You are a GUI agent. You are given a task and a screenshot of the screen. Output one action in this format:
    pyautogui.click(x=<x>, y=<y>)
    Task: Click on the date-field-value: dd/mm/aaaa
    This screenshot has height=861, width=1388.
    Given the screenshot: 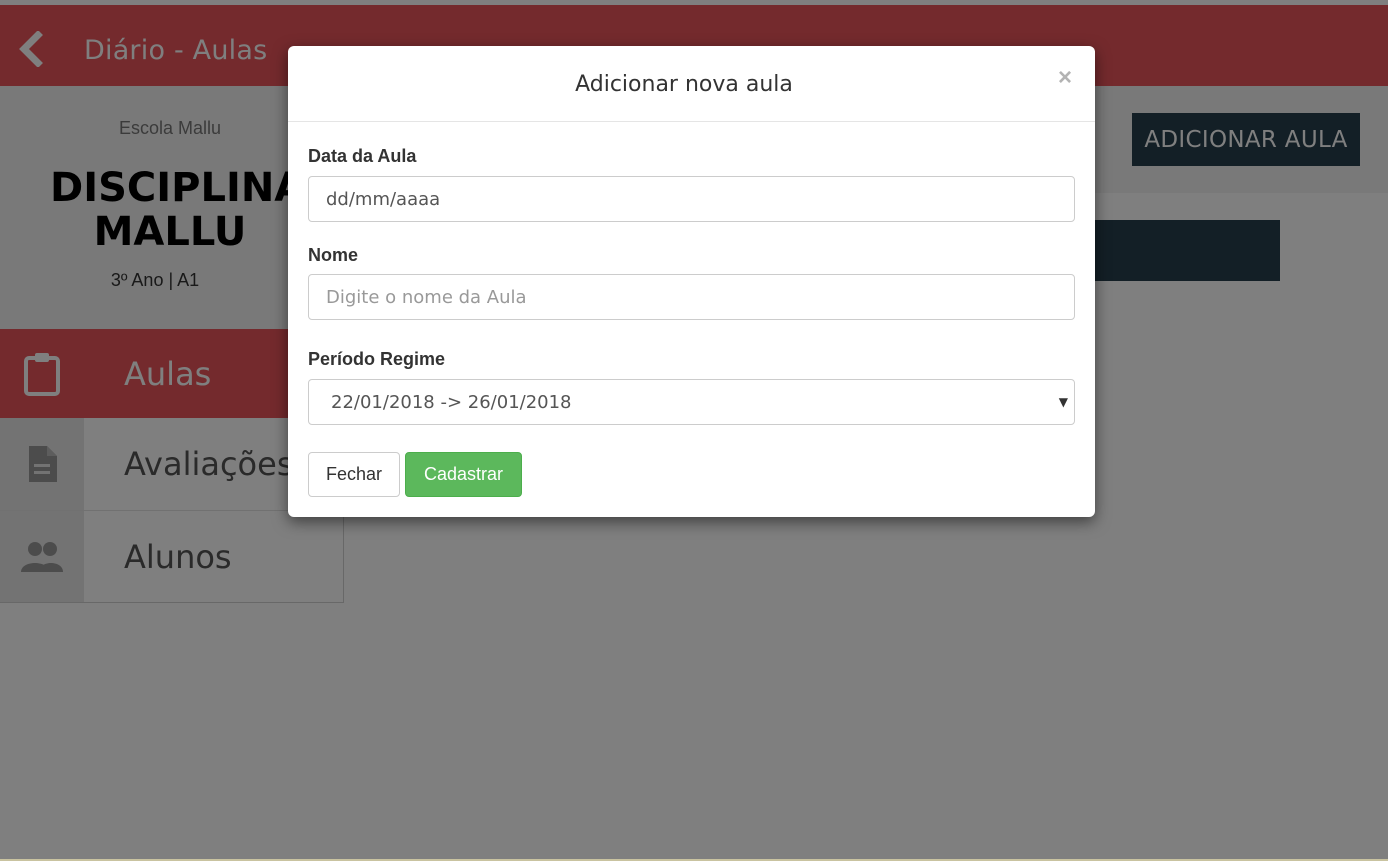 What is the action you would take?
    pyautogui.click(x=383, y=199)
    